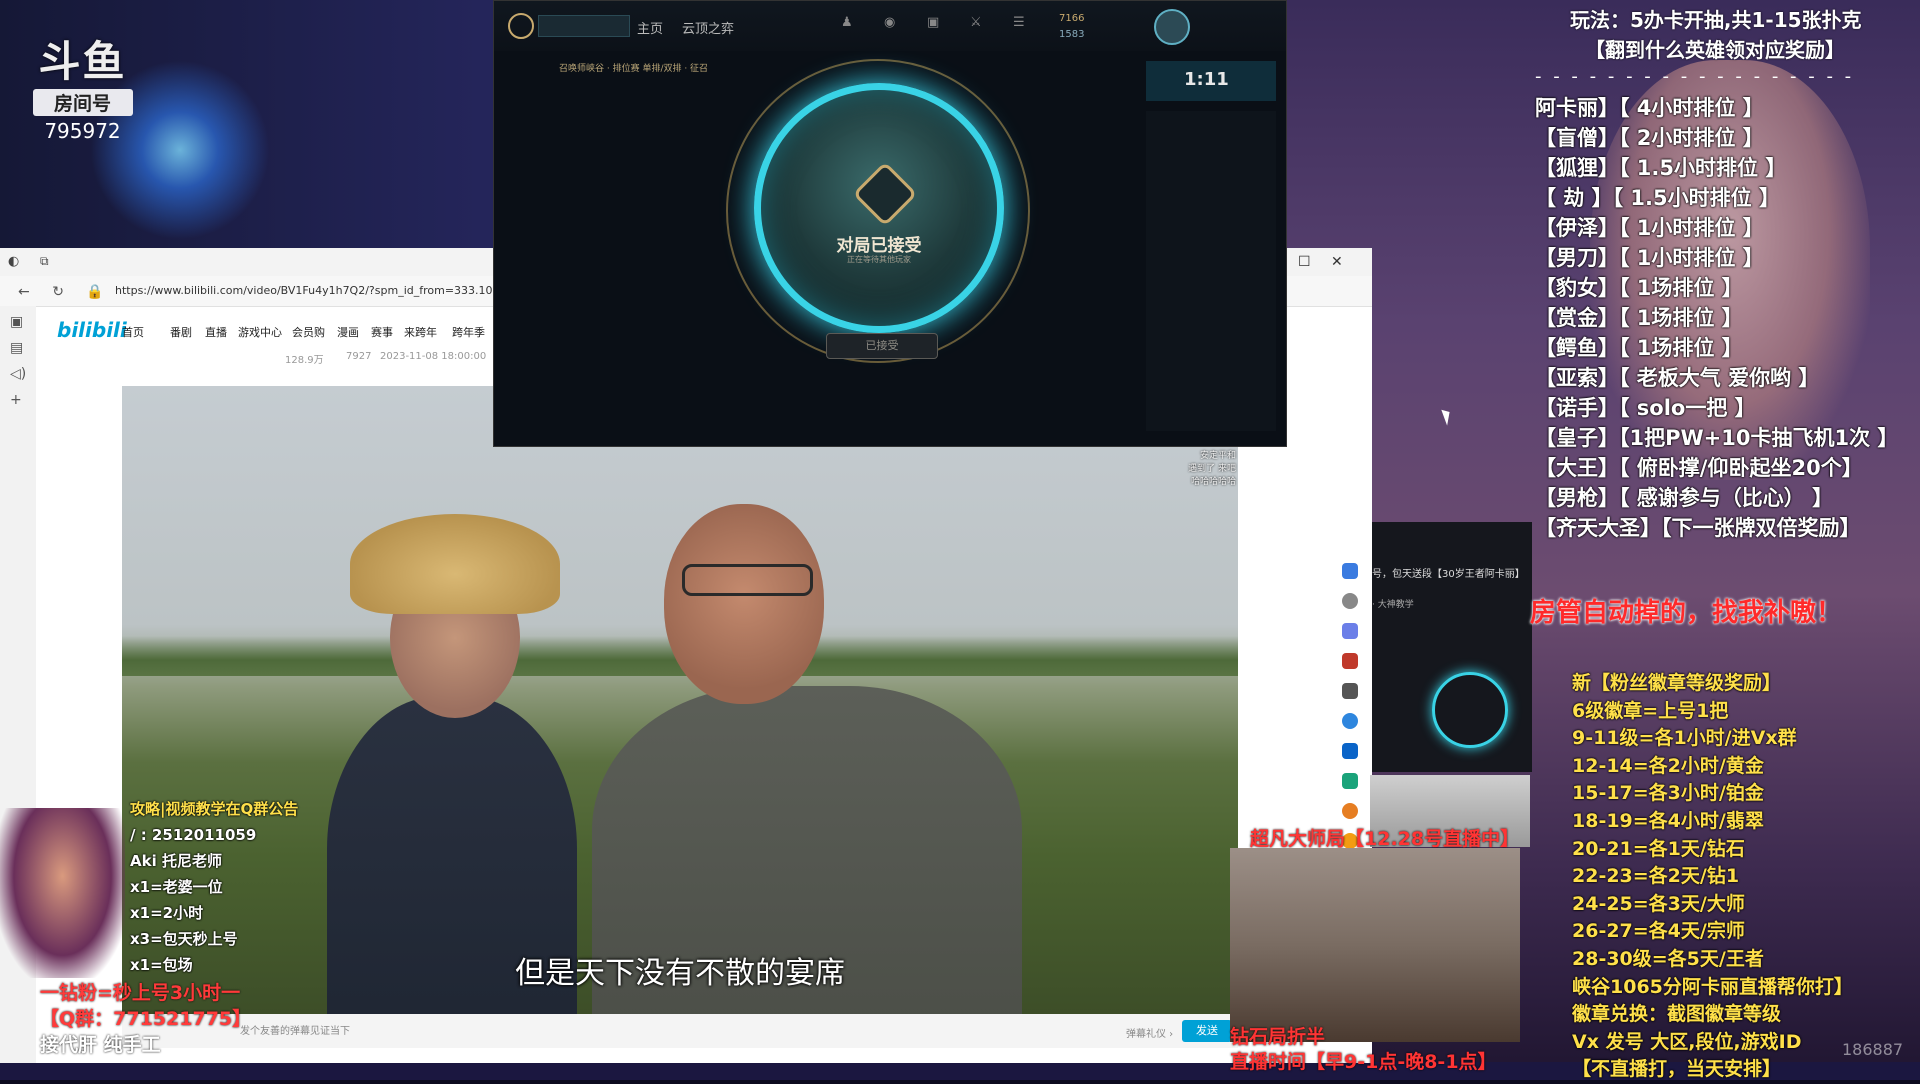 The height and width of the screenshot is (1084, 1920). I want to click on rule-row: 【诺手】【 solo一把 】, so click(1645, 408).